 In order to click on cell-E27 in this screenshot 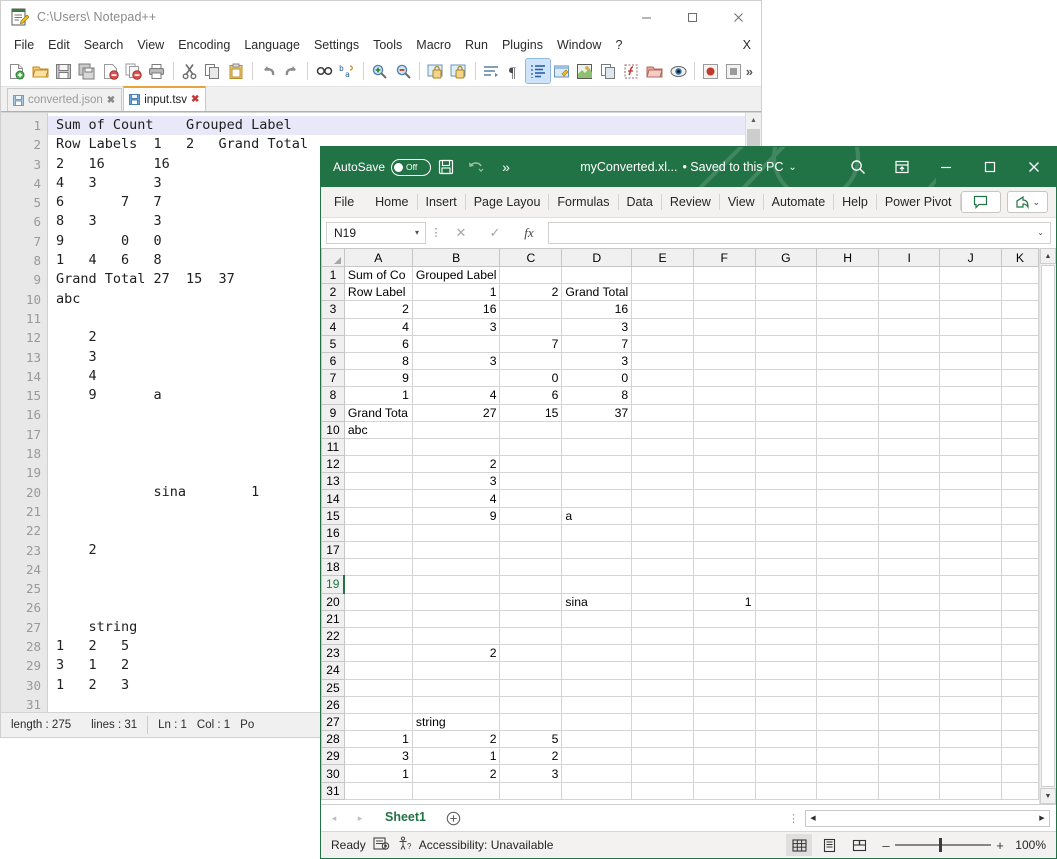, I will do `click(662, 722)`.